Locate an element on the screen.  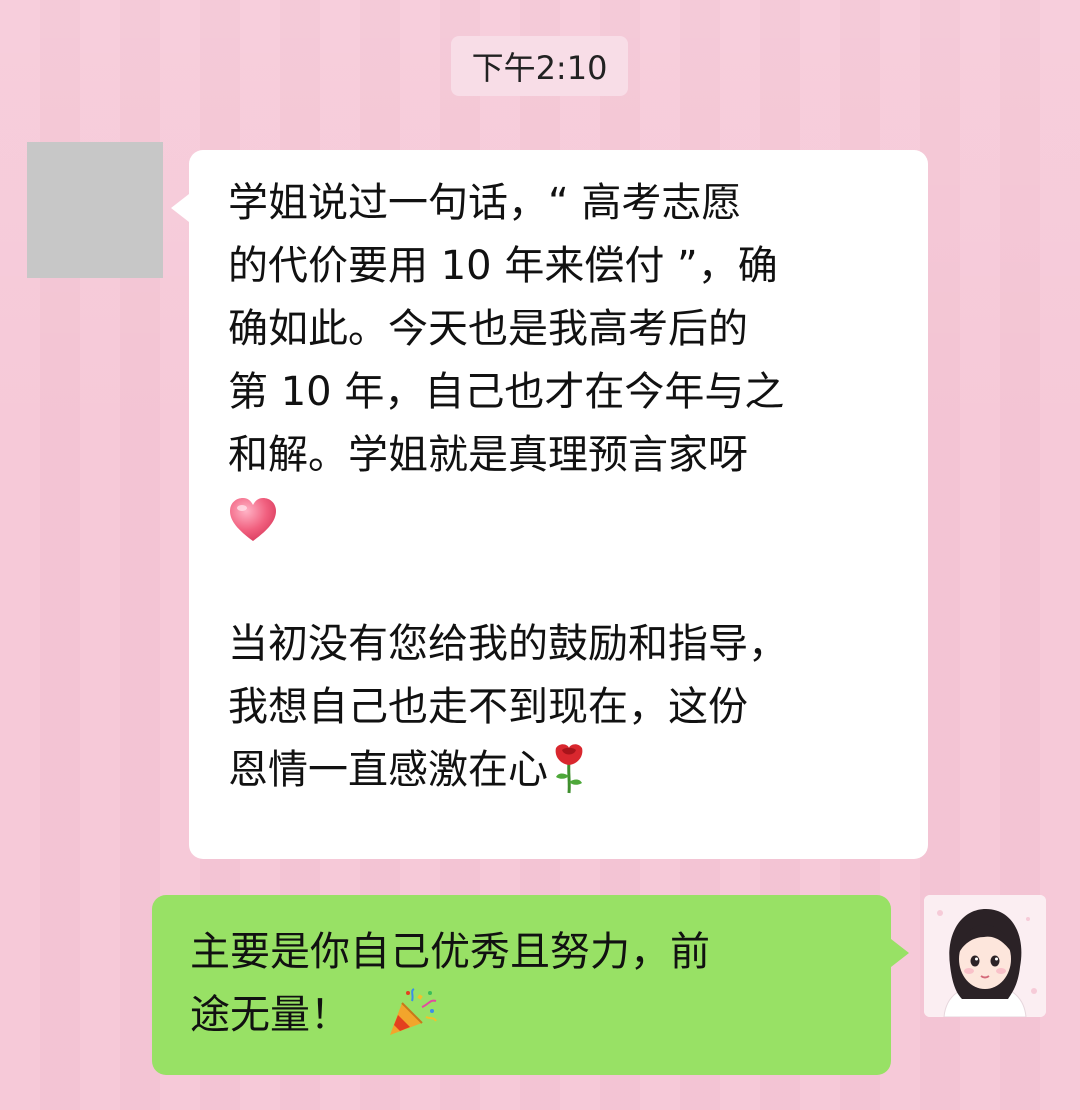
message-line: 确如此。今天也是我高考后的 is located at coordinates (488, 329).